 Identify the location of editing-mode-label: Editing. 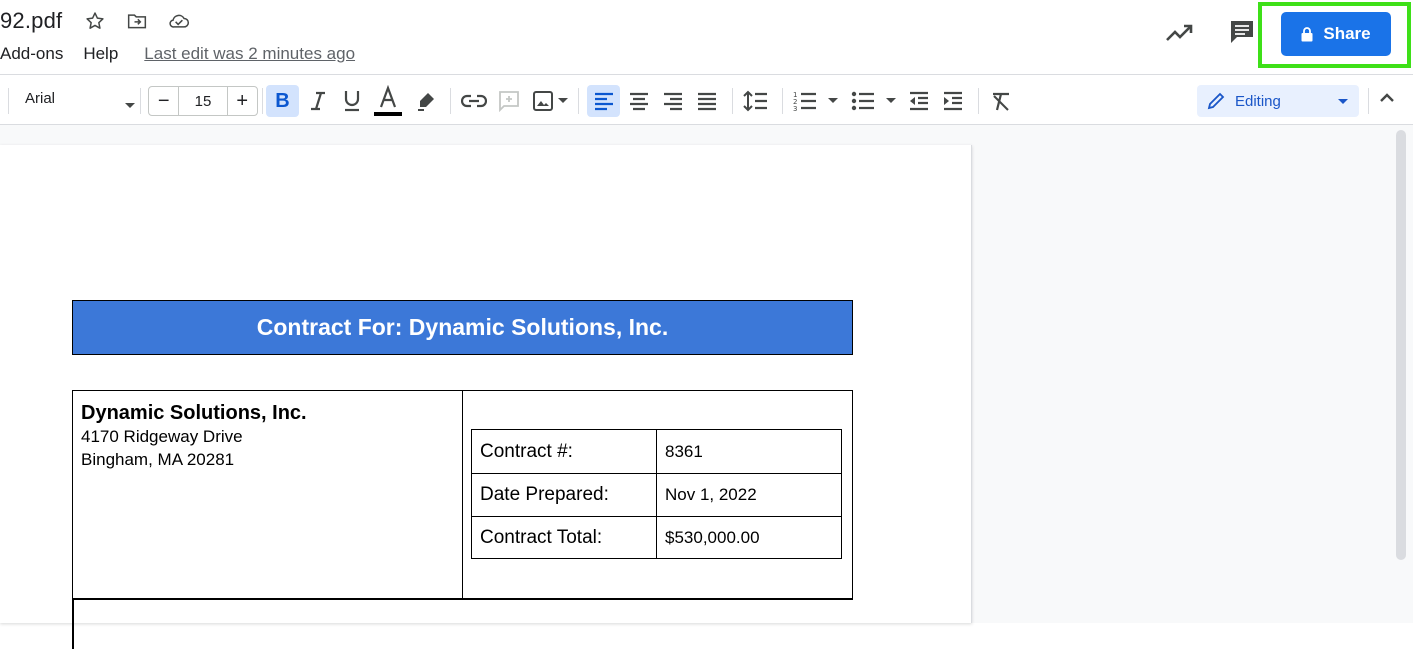
(1258, 101).